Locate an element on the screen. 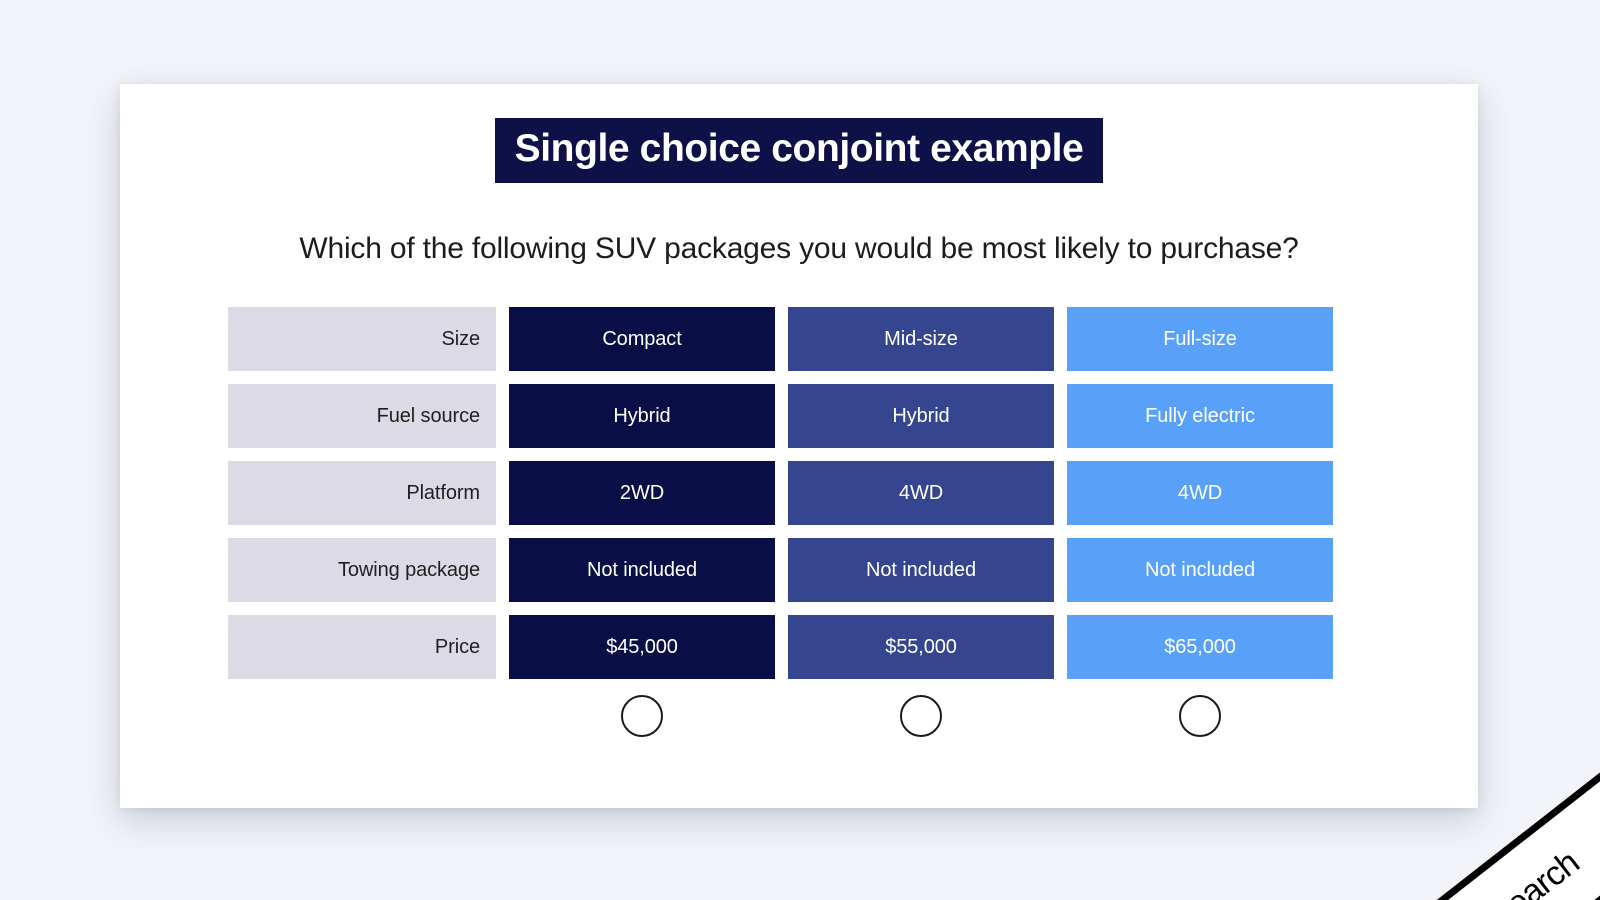 This screenshot has height=900, width=1600. attribute-label-towing-package: Towing package is located at coordinates (362, 570).